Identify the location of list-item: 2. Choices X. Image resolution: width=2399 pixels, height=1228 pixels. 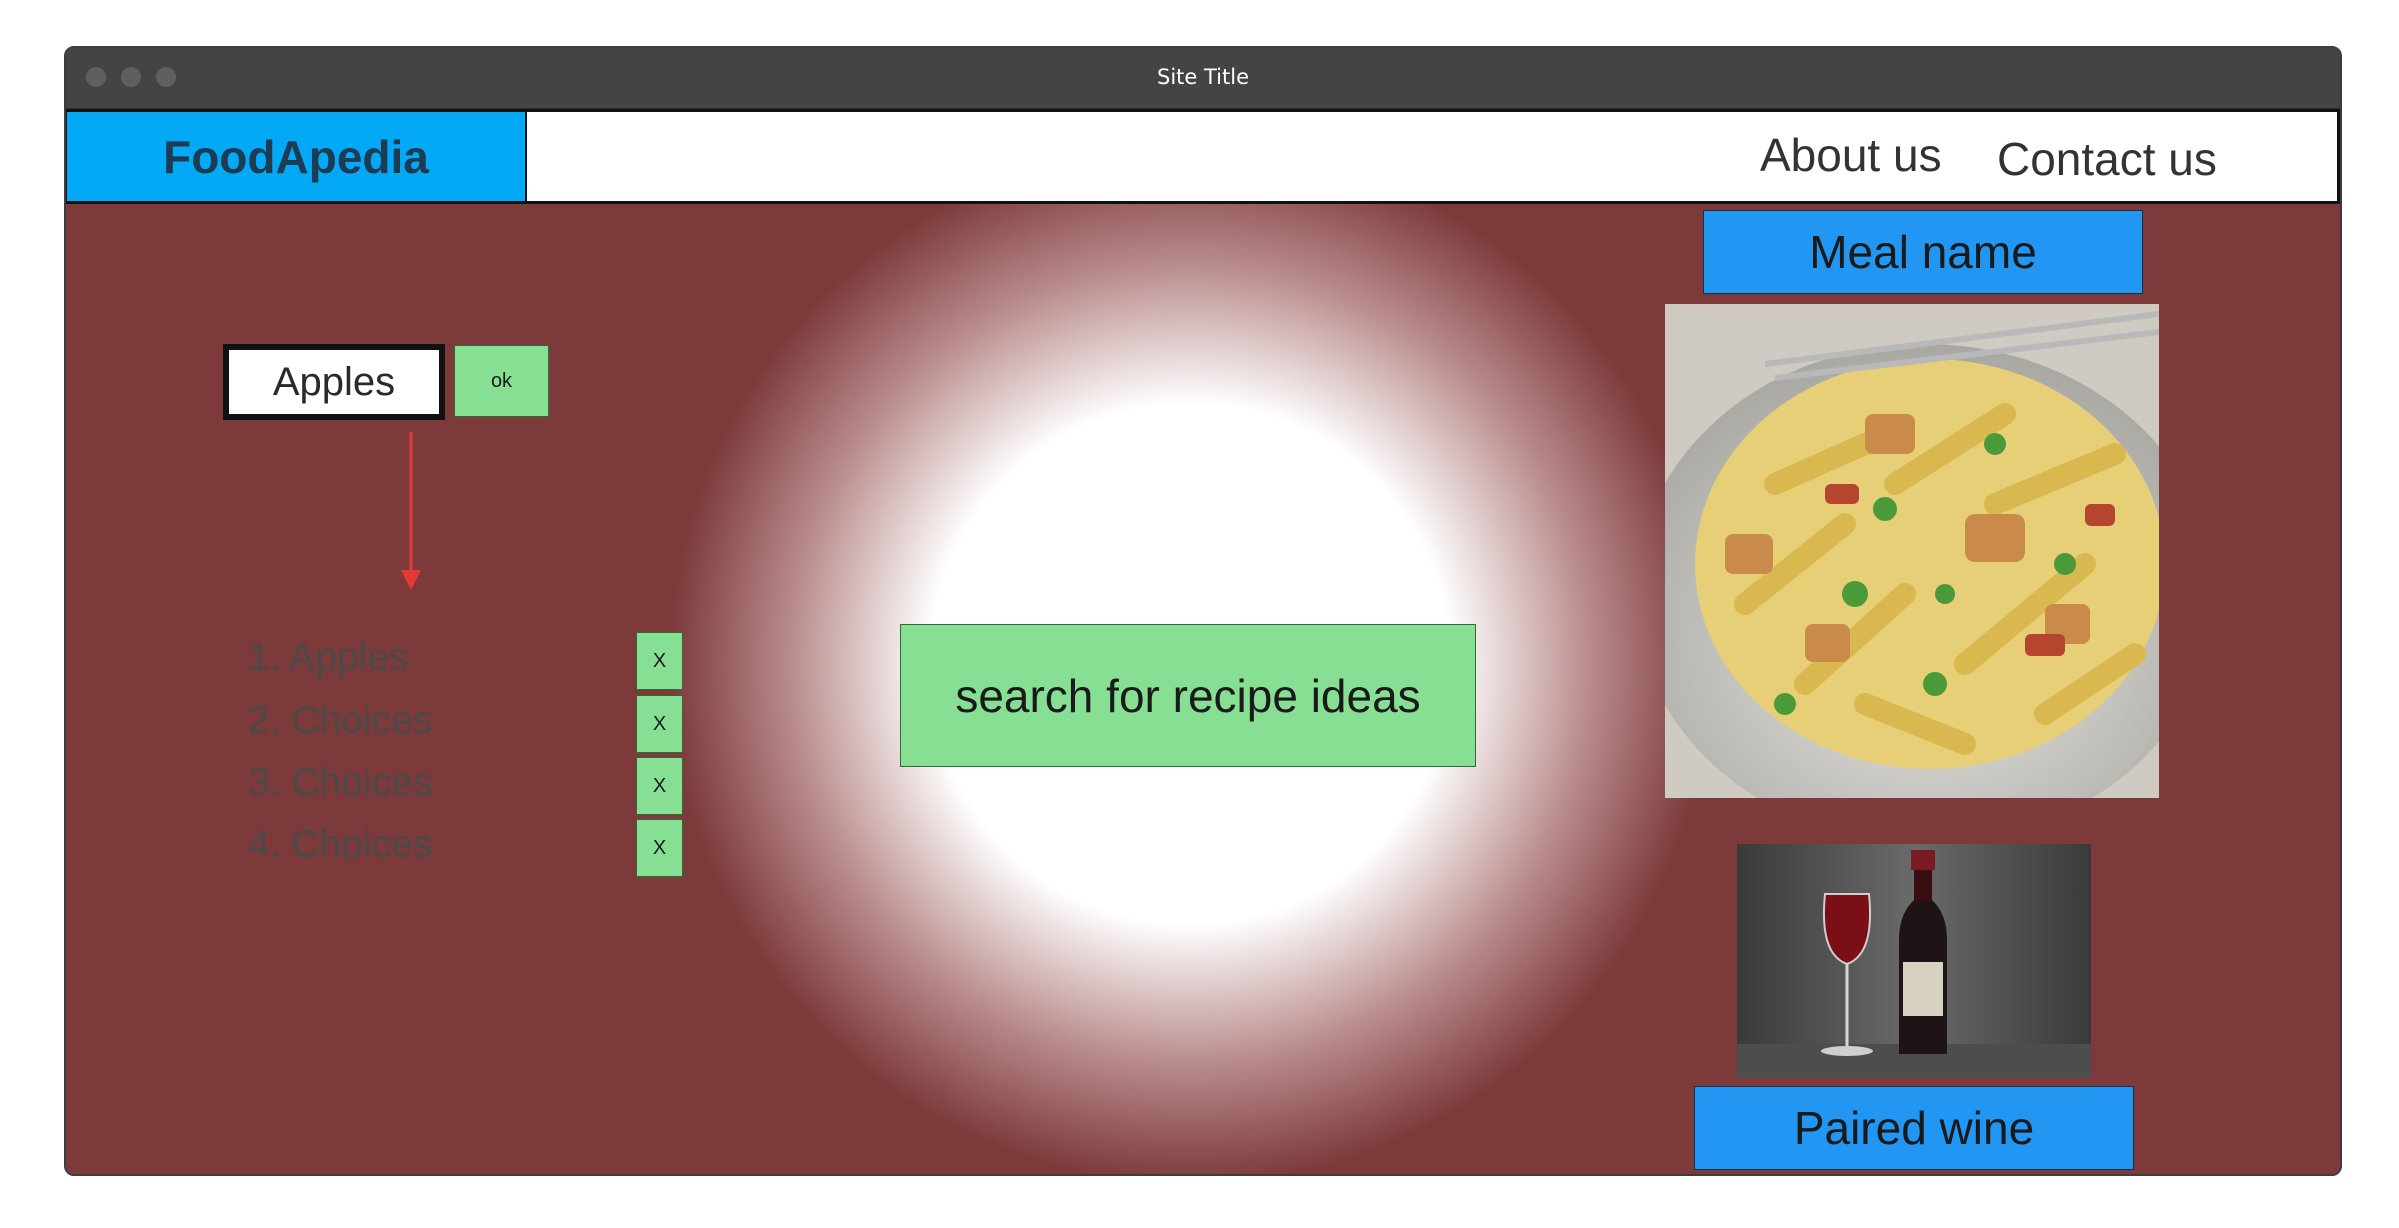
(465, 724).